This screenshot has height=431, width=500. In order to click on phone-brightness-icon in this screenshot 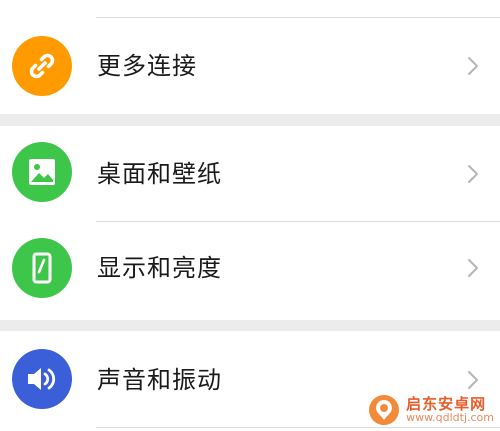, I will do `click(42, 268)`.